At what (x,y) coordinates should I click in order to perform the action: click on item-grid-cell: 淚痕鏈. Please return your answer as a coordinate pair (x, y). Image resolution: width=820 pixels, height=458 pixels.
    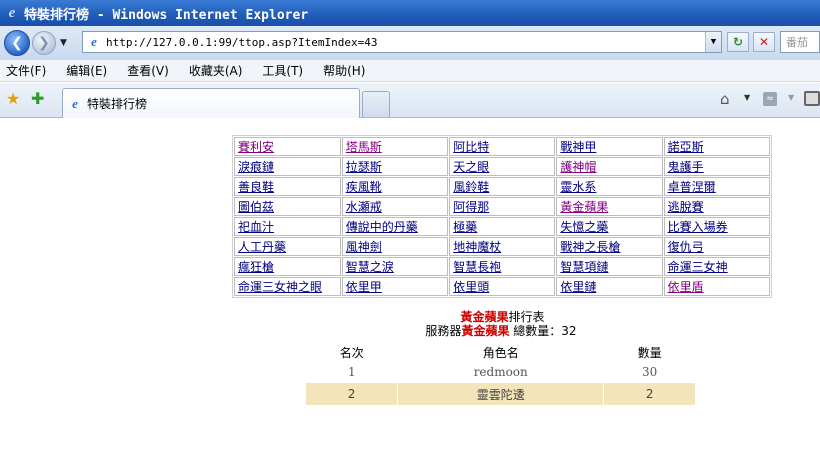
    Looking at the image, I should click on (287, 166).